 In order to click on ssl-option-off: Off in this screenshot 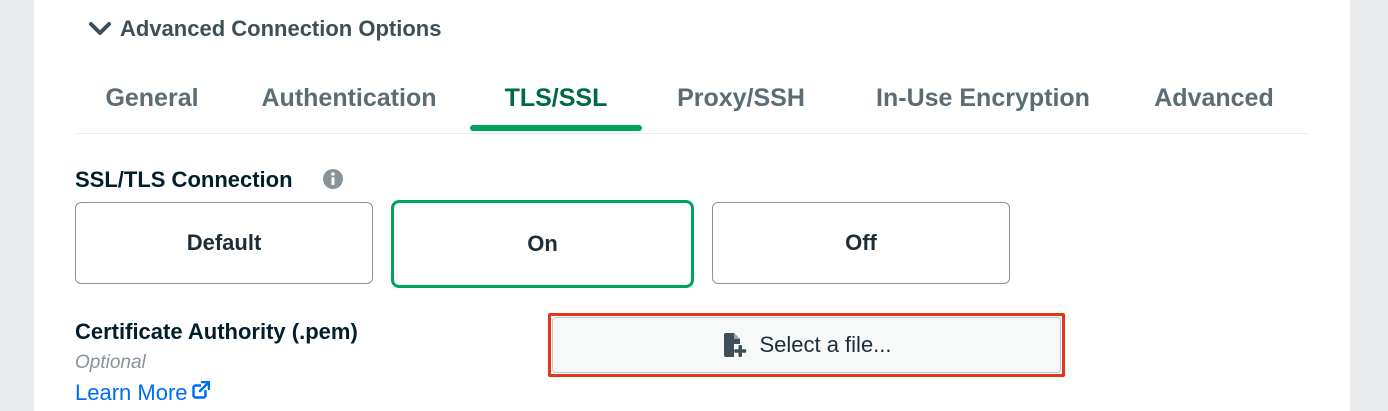, I will do `click(861, 243)`.